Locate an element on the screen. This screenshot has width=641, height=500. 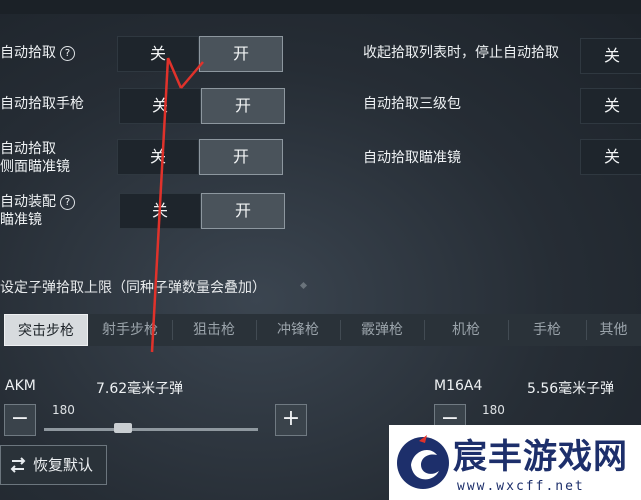
watermark-url: www.wxcff.net is located at coordinates (521, 486).